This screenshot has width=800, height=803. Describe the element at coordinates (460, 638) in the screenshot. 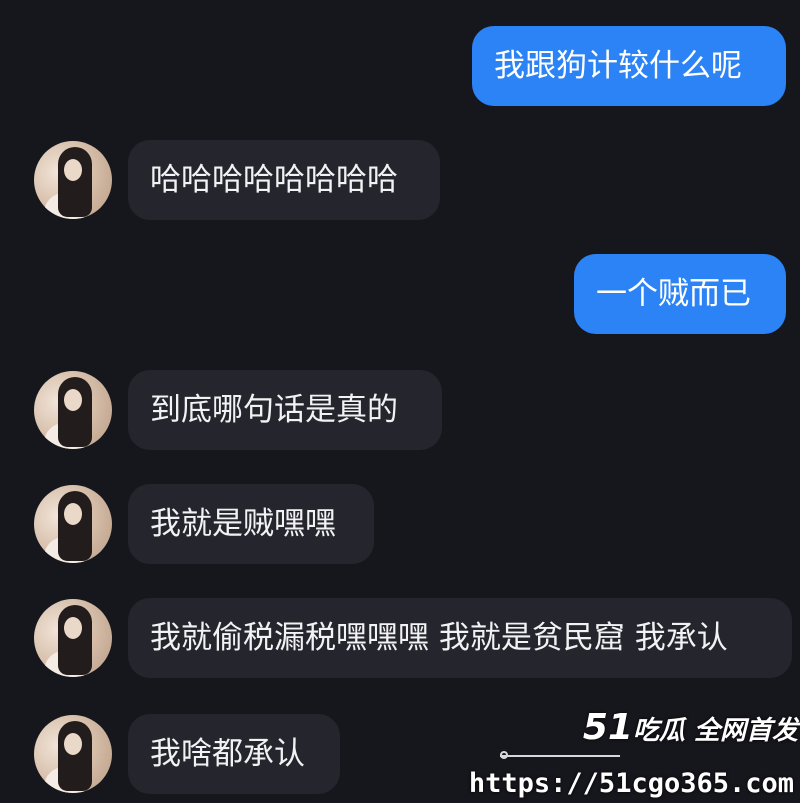

I see `incoming-message-bubble: 我就偷税漏税嘿嘿嘿 我就是贫民窟 我承认` at that location.